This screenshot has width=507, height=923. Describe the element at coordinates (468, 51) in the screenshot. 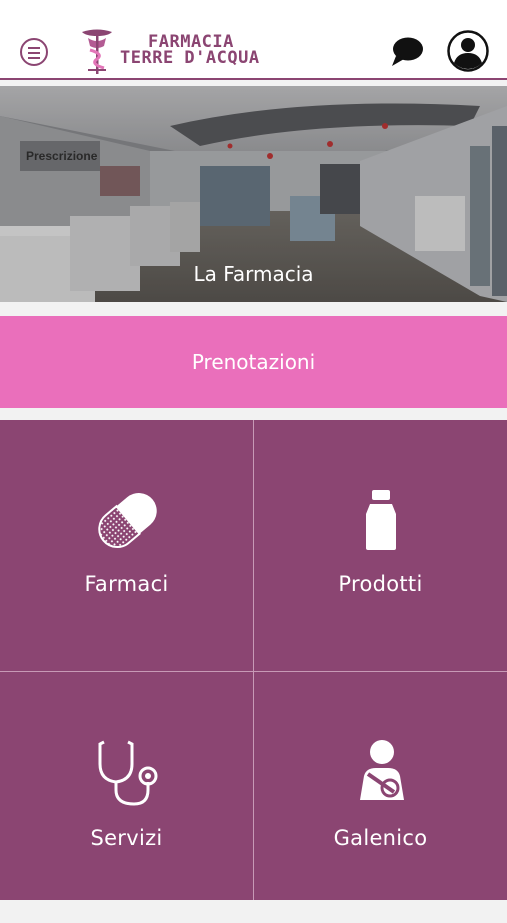

I see `user-profile-icon` at that location.